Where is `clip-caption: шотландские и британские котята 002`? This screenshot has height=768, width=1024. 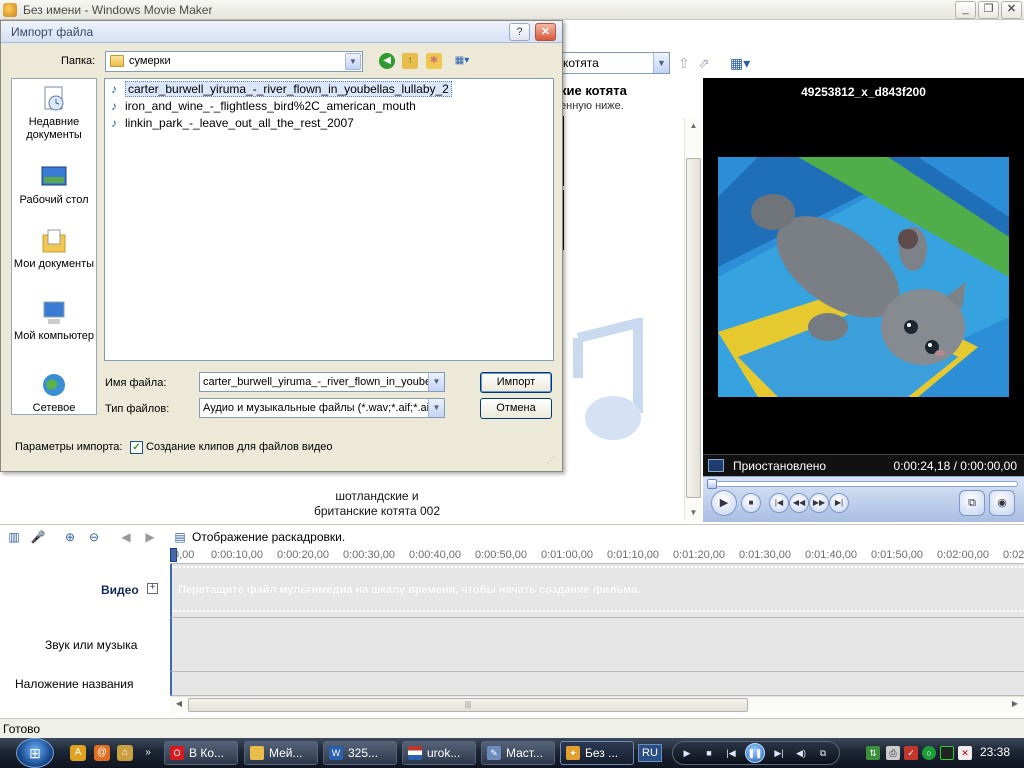
clip-caption: шотландские и британские котята 002 is located at coordinates (377, 504).